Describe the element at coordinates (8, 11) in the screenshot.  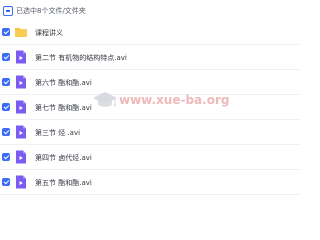
I see `select-all-checkbox` at that location.